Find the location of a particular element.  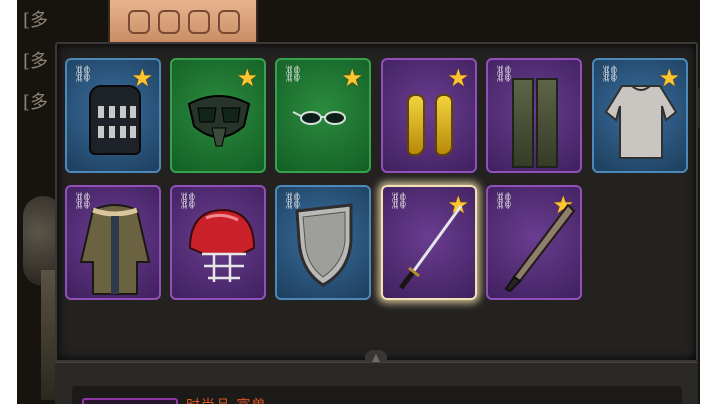

inventory-slot-cargo-pants: ⛓ is located at coordinates (534, 115).